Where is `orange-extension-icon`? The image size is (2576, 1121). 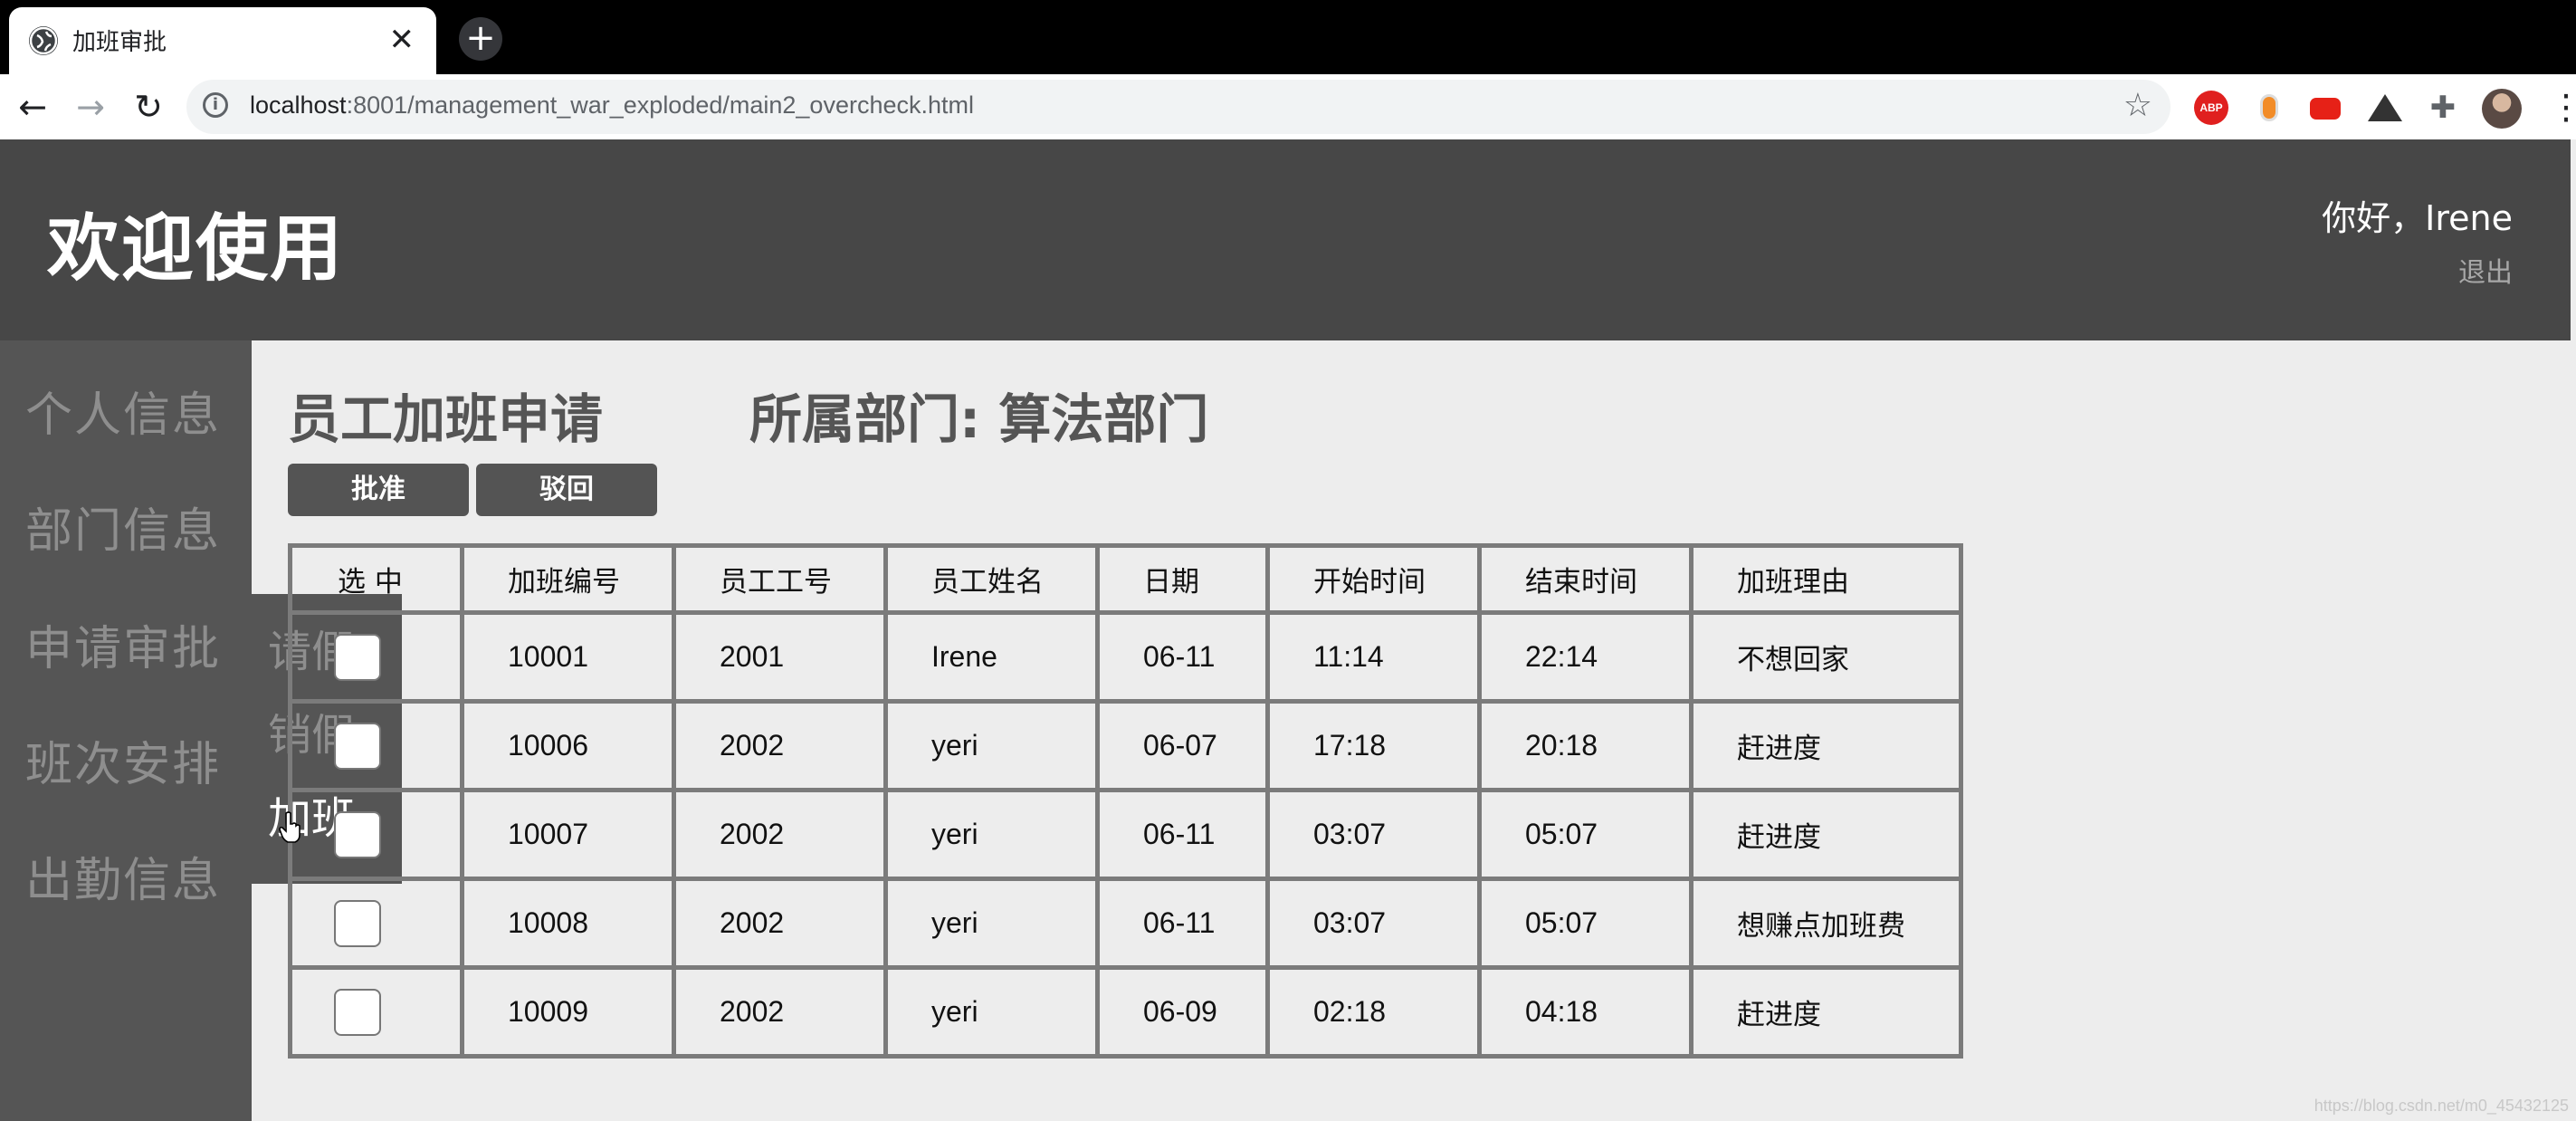
orange-extension-icon is located at coordinates (2269, 108).